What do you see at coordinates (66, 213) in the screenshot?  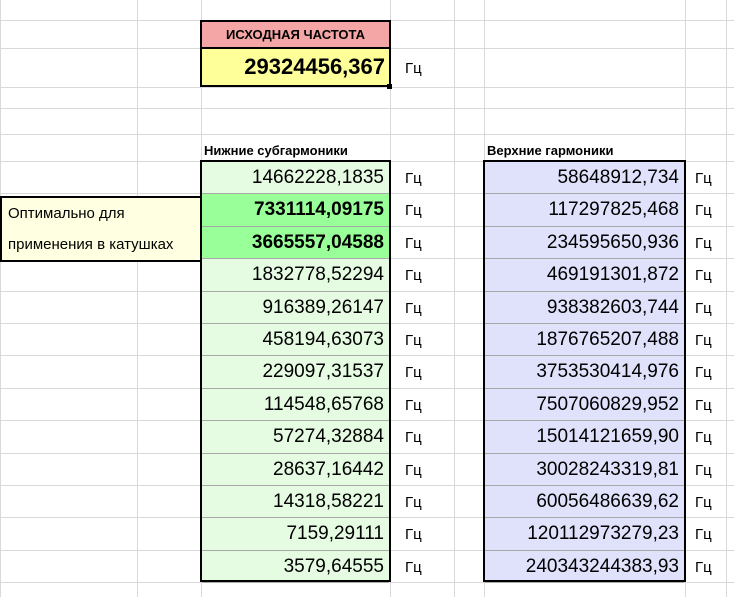 I see `optimal-note-line1: Оптимально для` at bounding box center [66, 213].